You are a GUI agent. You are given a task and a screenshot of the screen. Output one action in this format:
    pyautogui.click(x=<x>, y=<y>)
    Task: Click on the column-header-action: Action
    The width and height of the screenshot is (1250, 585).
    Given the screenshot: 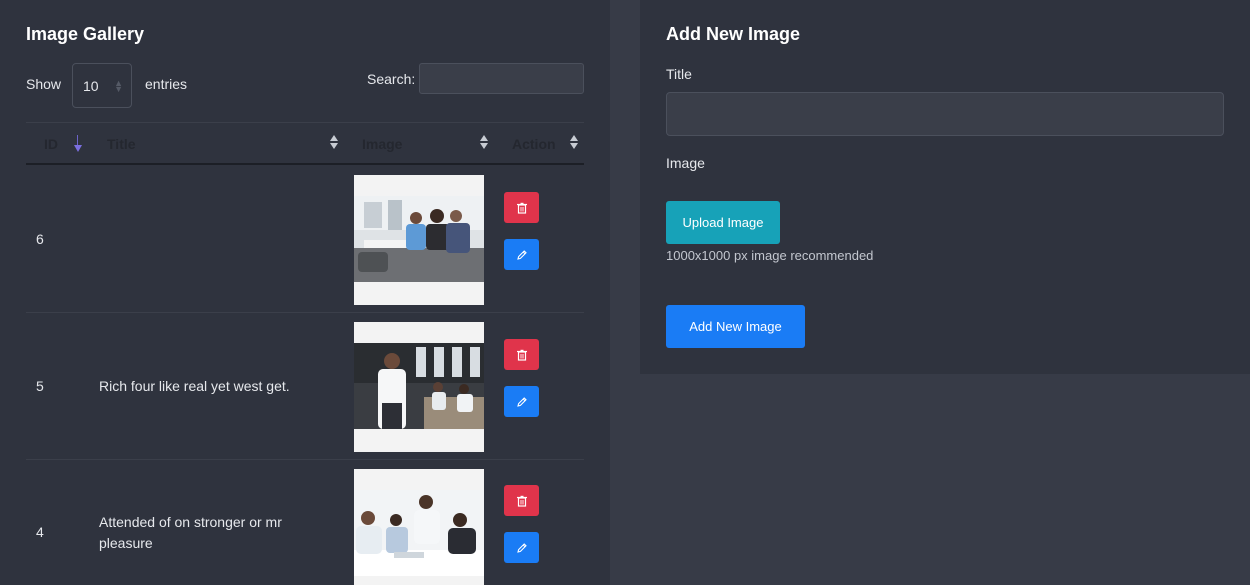 What is the action you would take?
    pyautogui.click(x=534, y=144)
    